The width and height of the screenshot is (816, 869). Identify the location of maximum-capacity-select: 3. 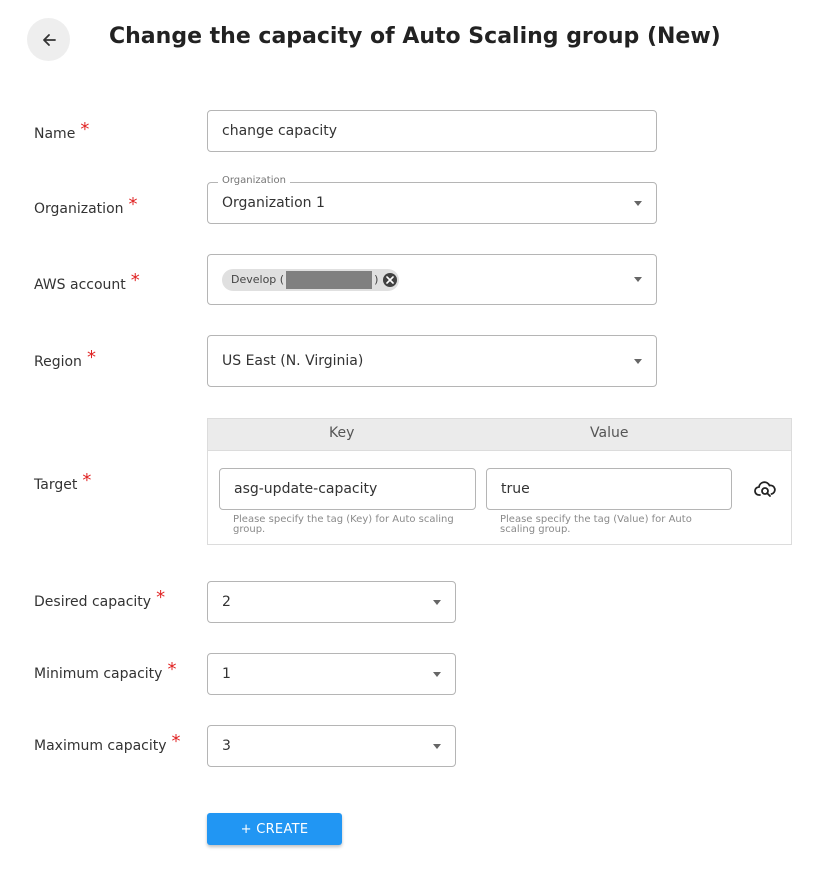
(331, 746).